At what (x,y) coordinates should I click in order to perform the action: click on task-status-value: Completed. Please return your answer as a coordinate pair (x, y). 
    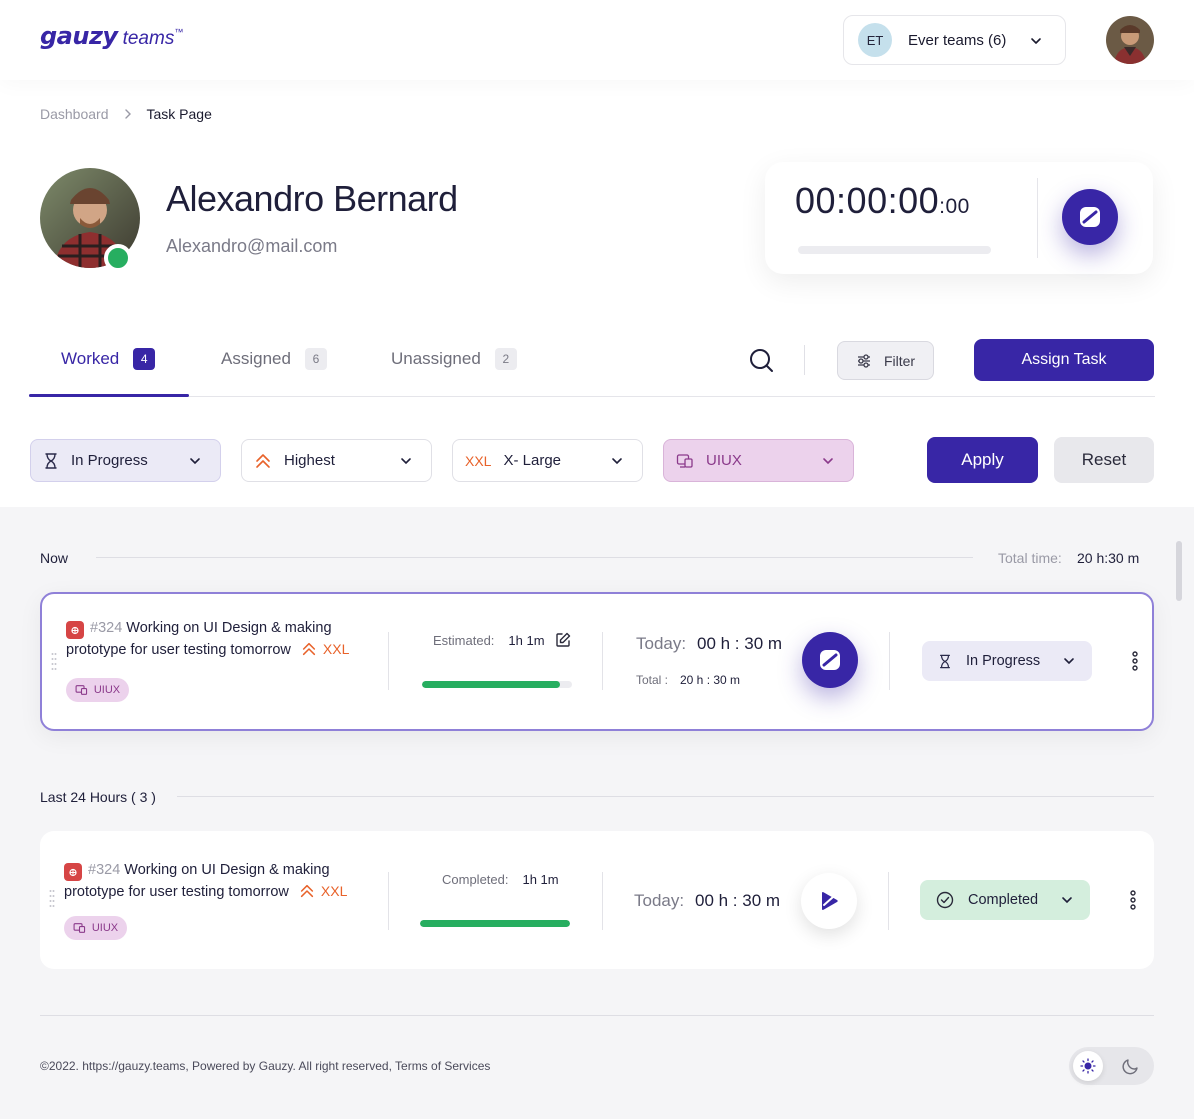
    Looking at the image, I should click on (1003, 900).